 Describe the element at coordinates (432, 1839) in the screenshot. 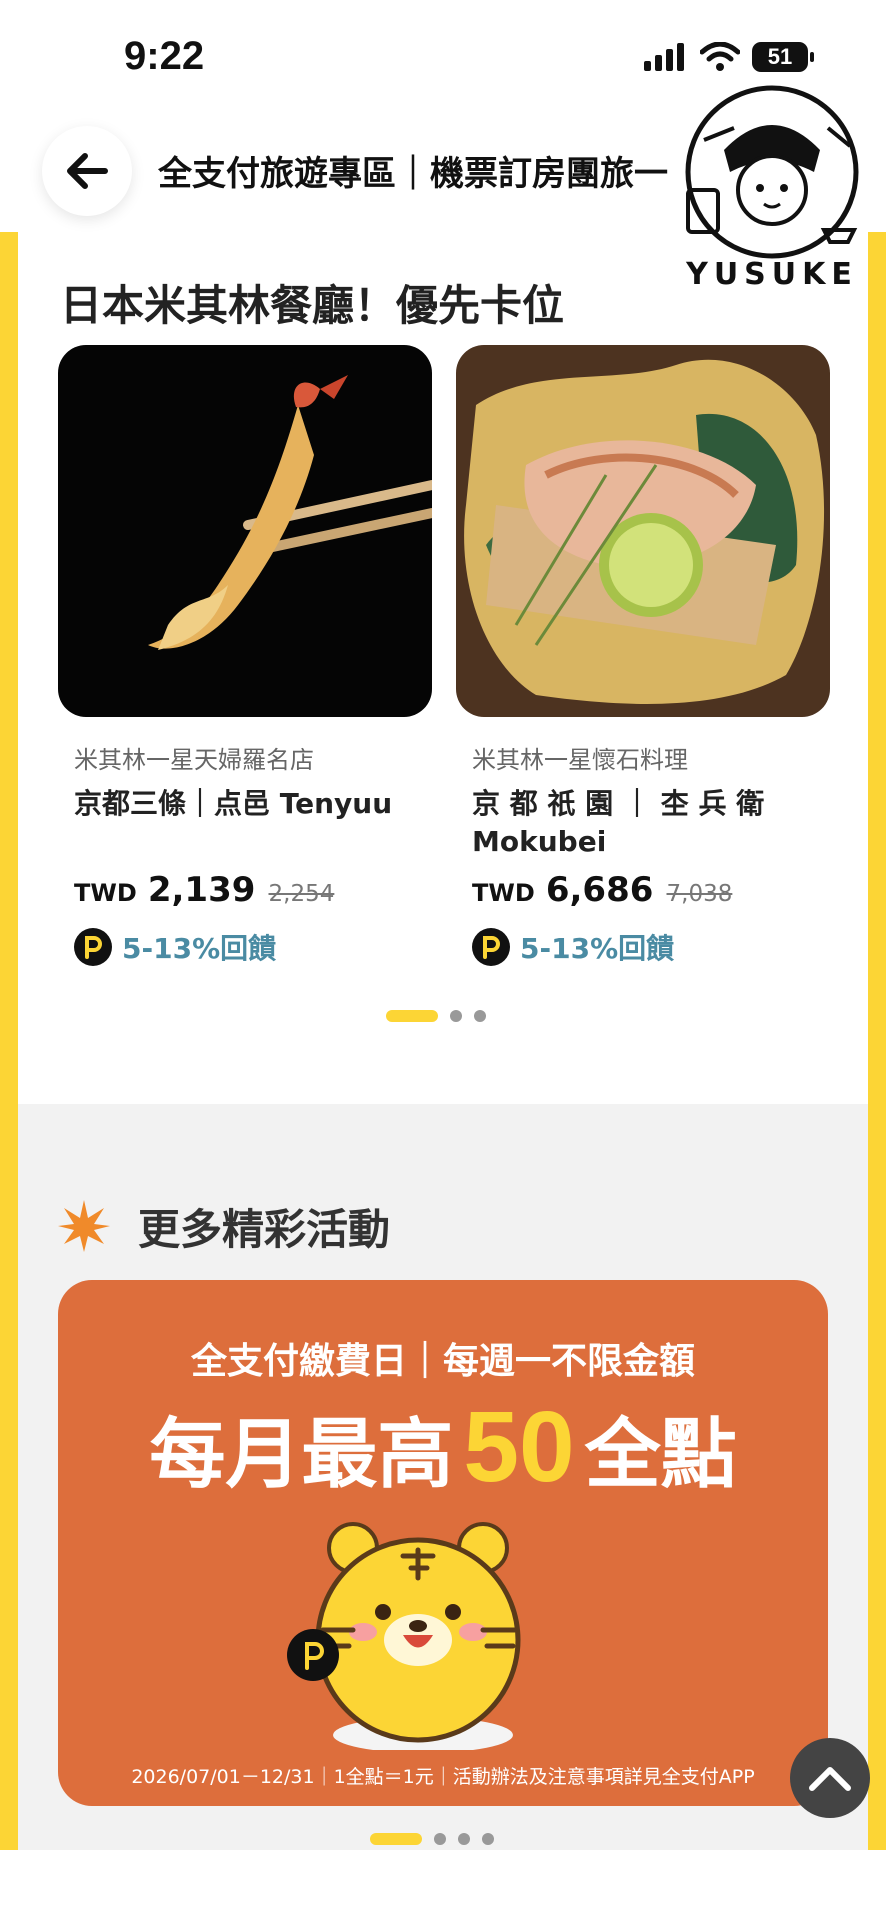

I see `banner-carousel-indicator` at that location.